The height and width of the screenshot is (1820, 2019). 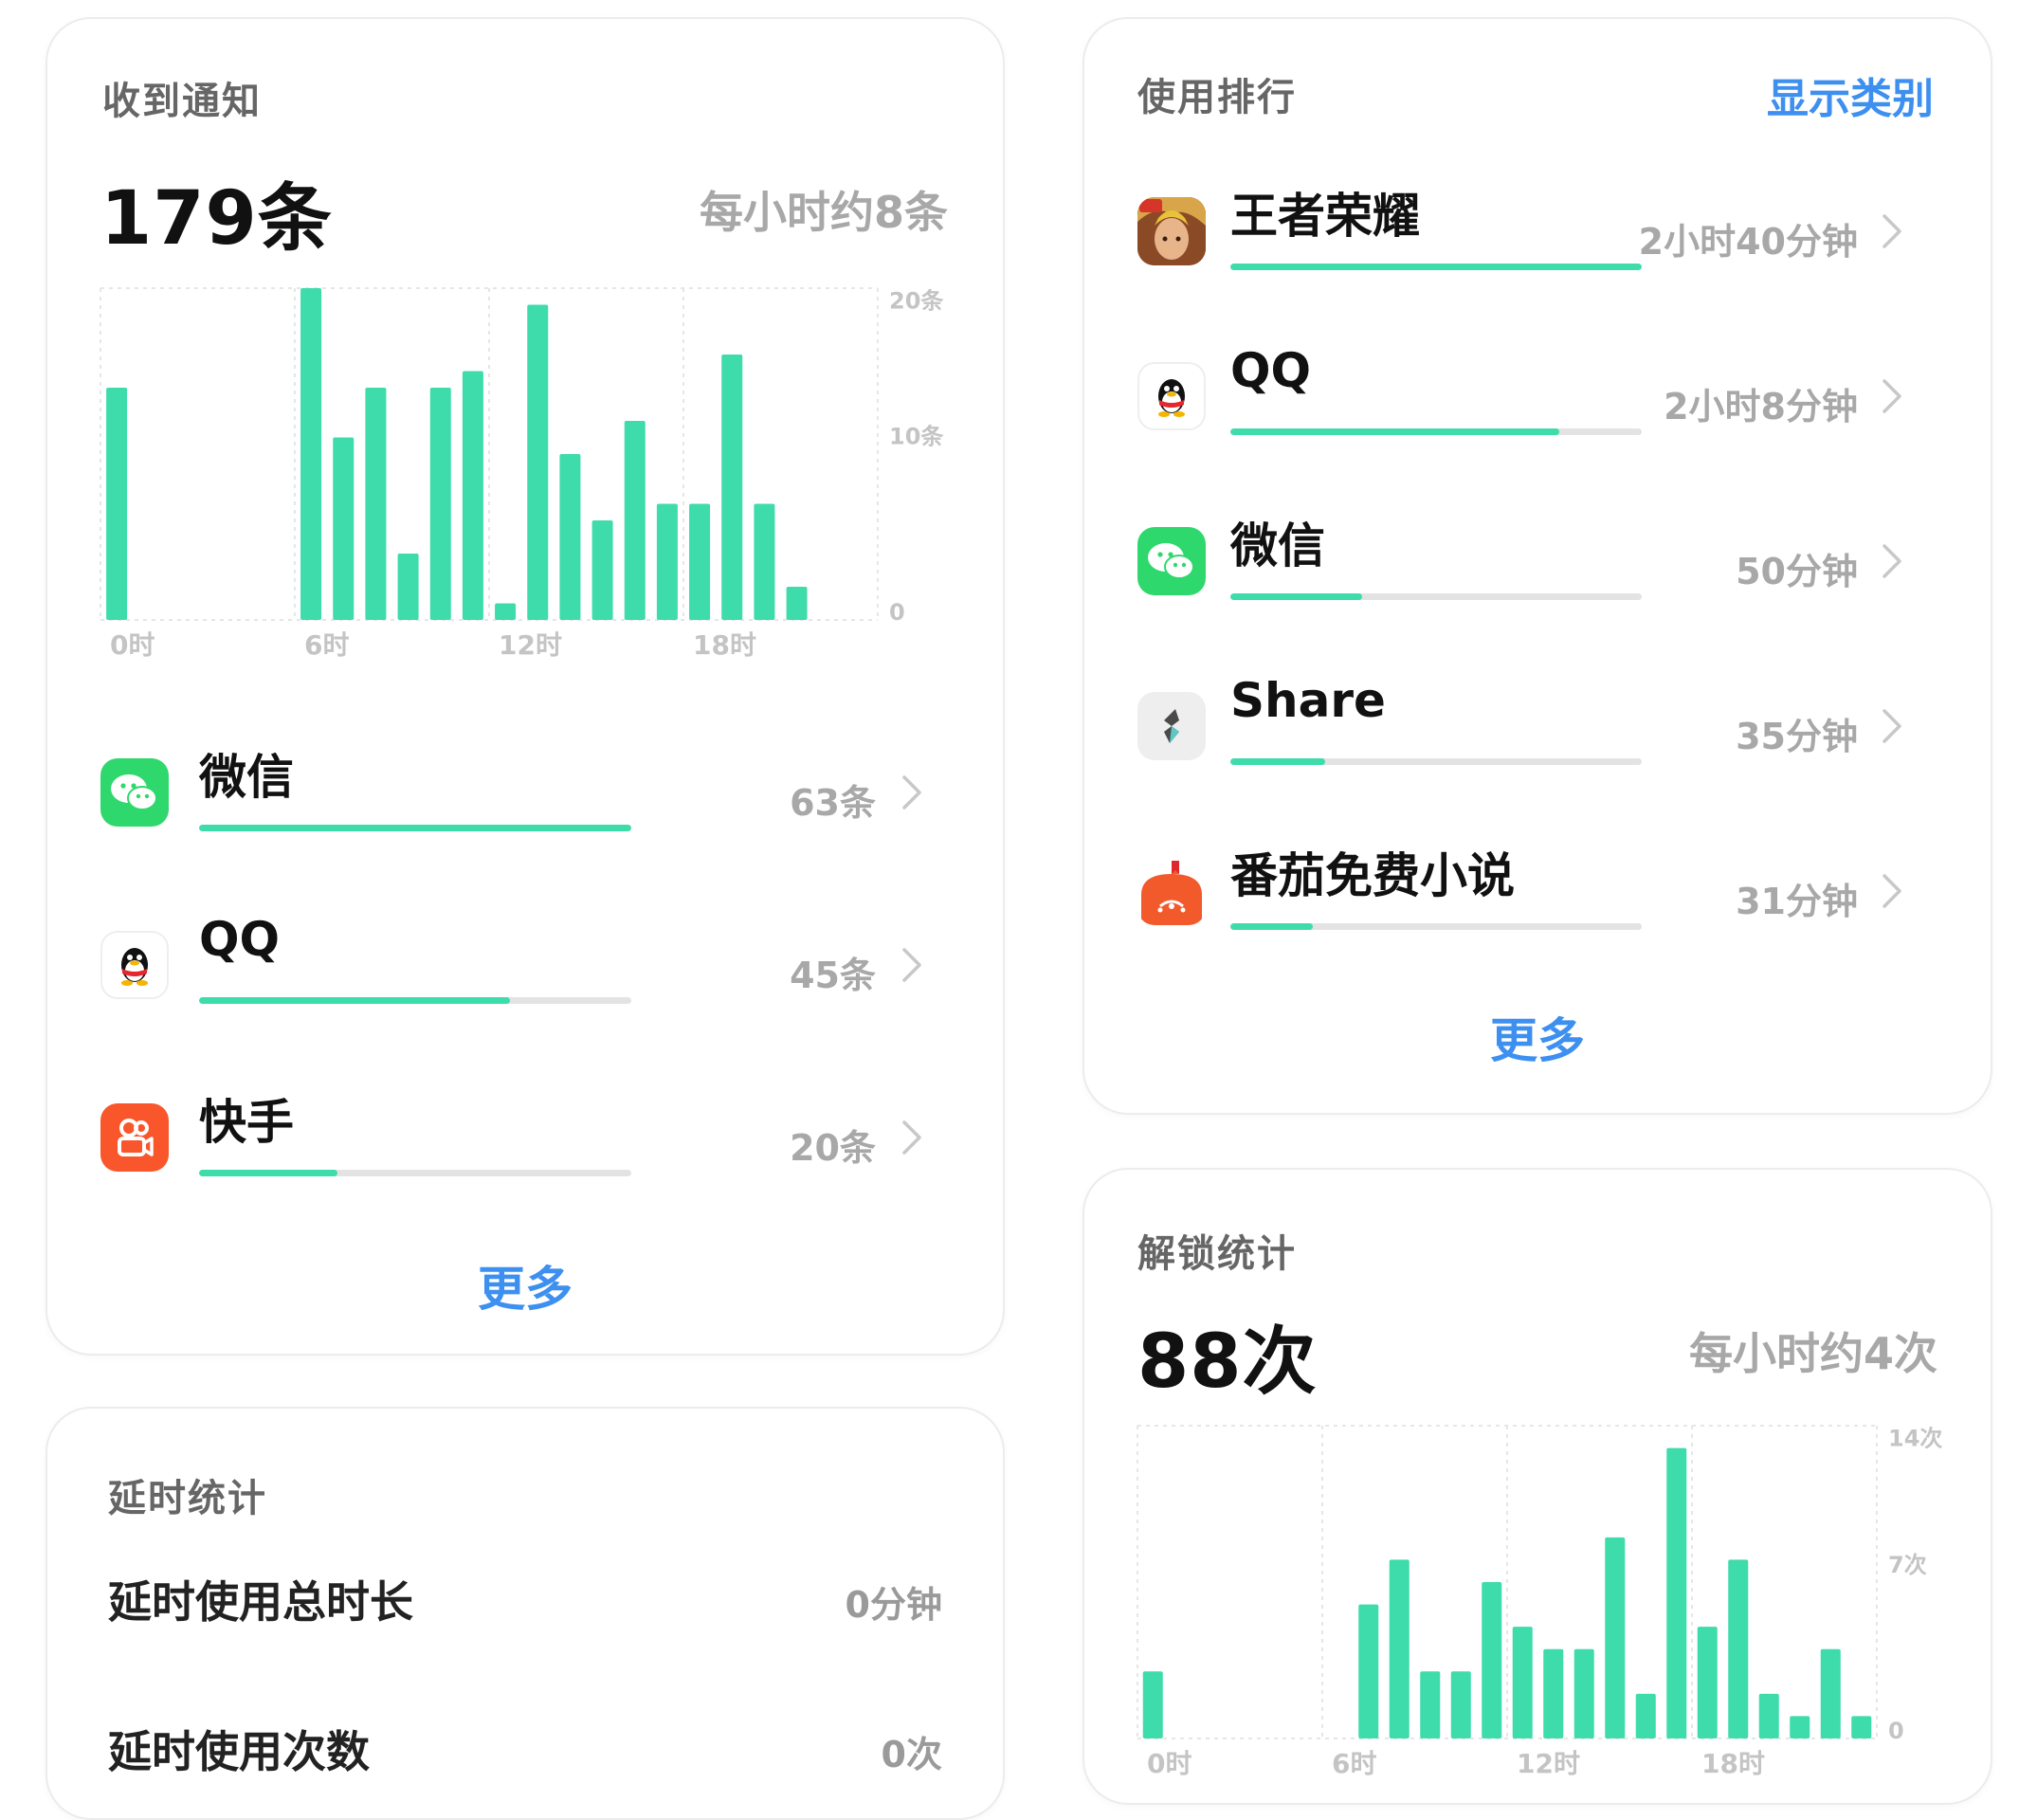 I want to click on notif-row-count: 63条, so click(x=833, y=803).